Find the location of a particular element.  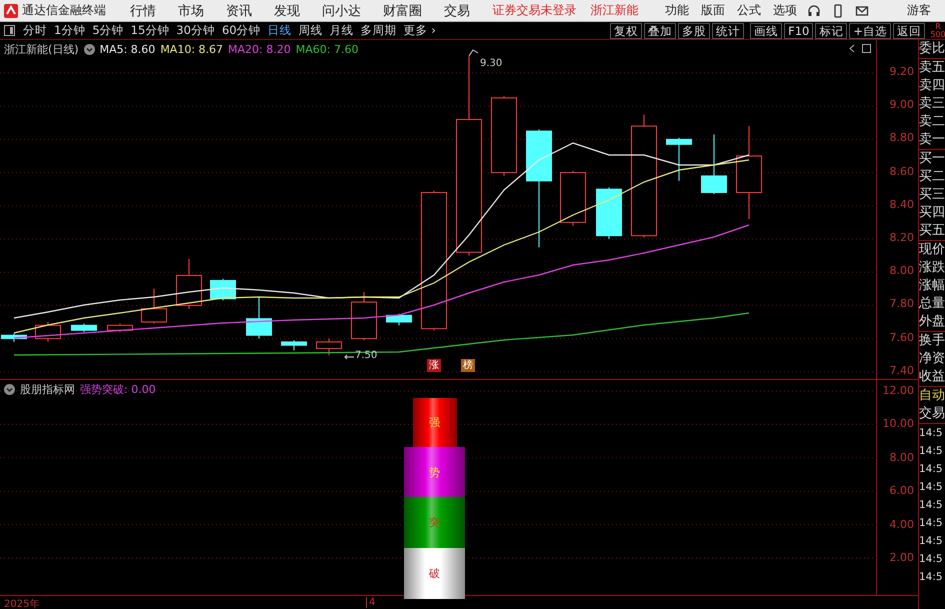

axis-tick-label: 8.80 is located at coordinates (902, 137).